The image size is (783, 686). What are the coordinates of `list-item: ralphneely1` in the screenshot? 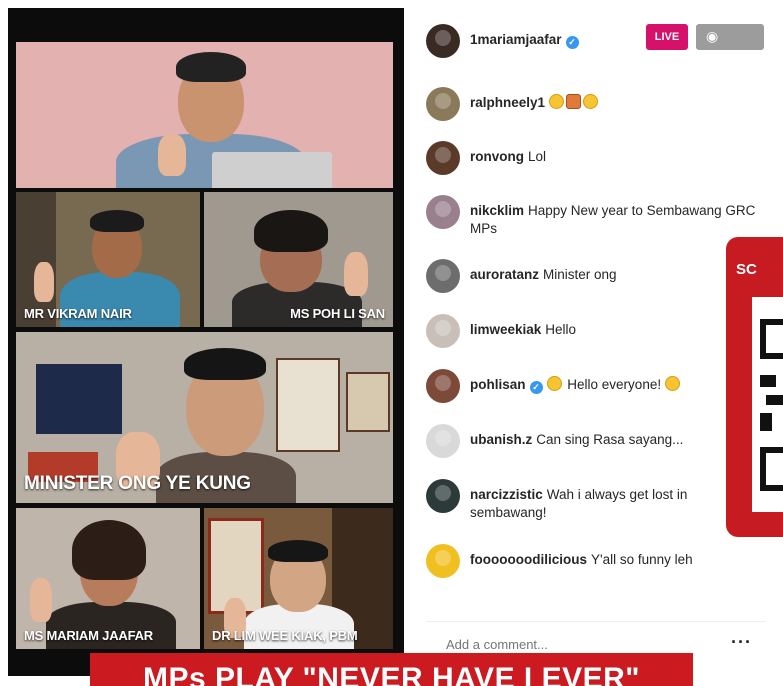 It's located at (596, 104).